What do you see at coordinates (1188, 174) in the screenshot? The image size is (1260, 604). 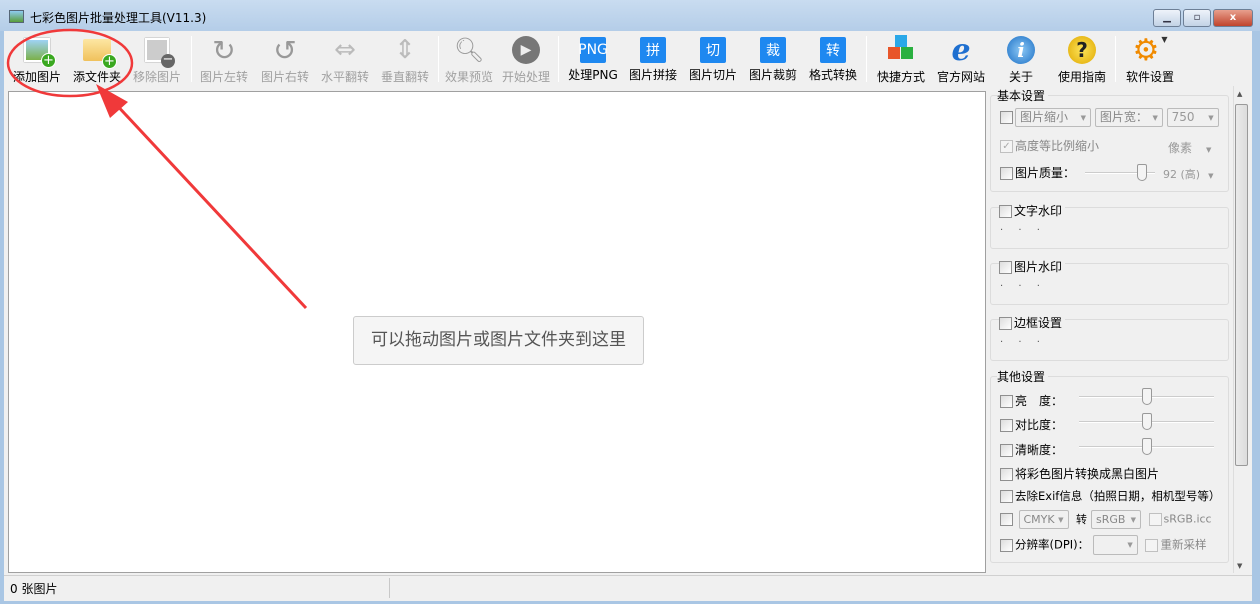 I see `quality-select: 92 (高) ▼` at bounding box center [1188, 174].